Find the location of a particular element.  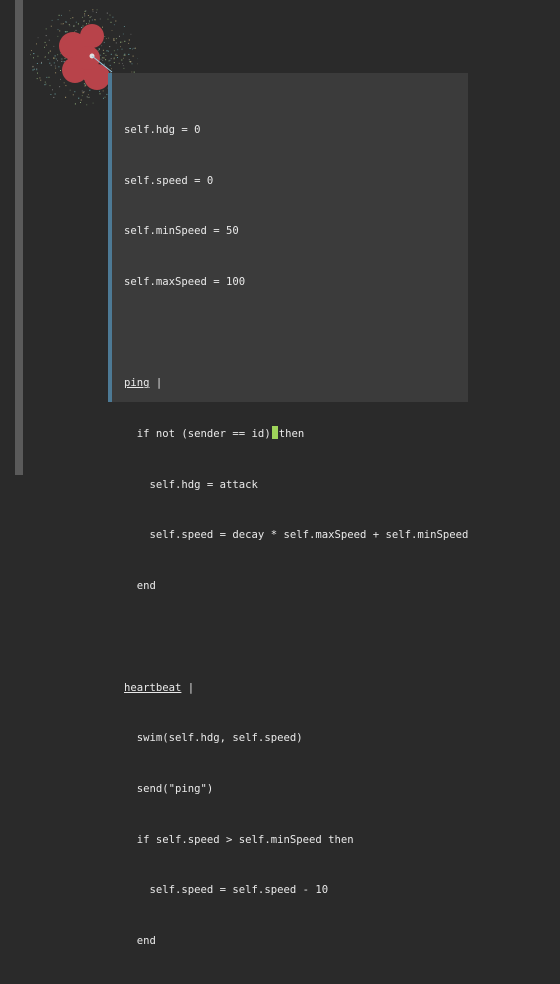

code-line-with-cursor: if not (sender == id)then is located at coordinates (296, 434).